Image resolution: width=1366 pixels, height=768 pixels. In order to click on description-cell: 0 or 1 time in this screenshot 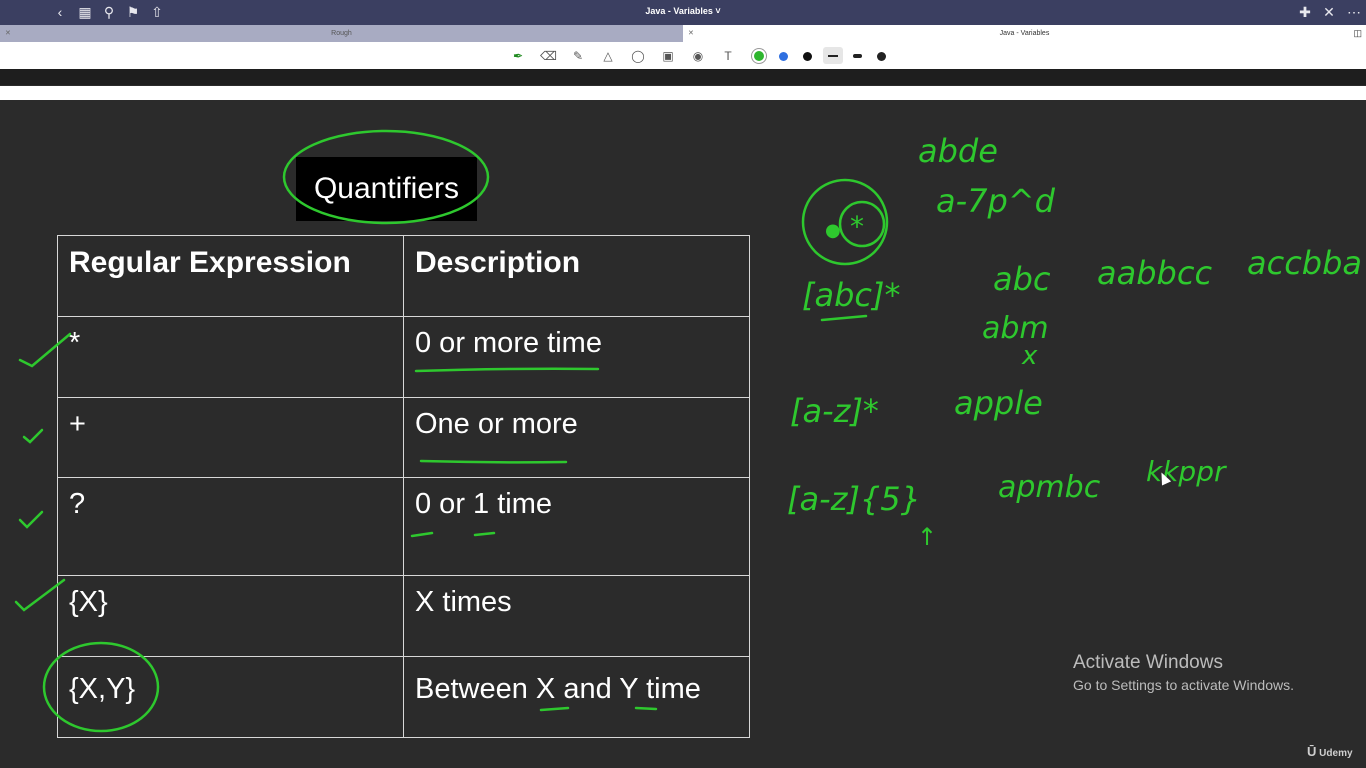, I will do `click(576, 526)`.